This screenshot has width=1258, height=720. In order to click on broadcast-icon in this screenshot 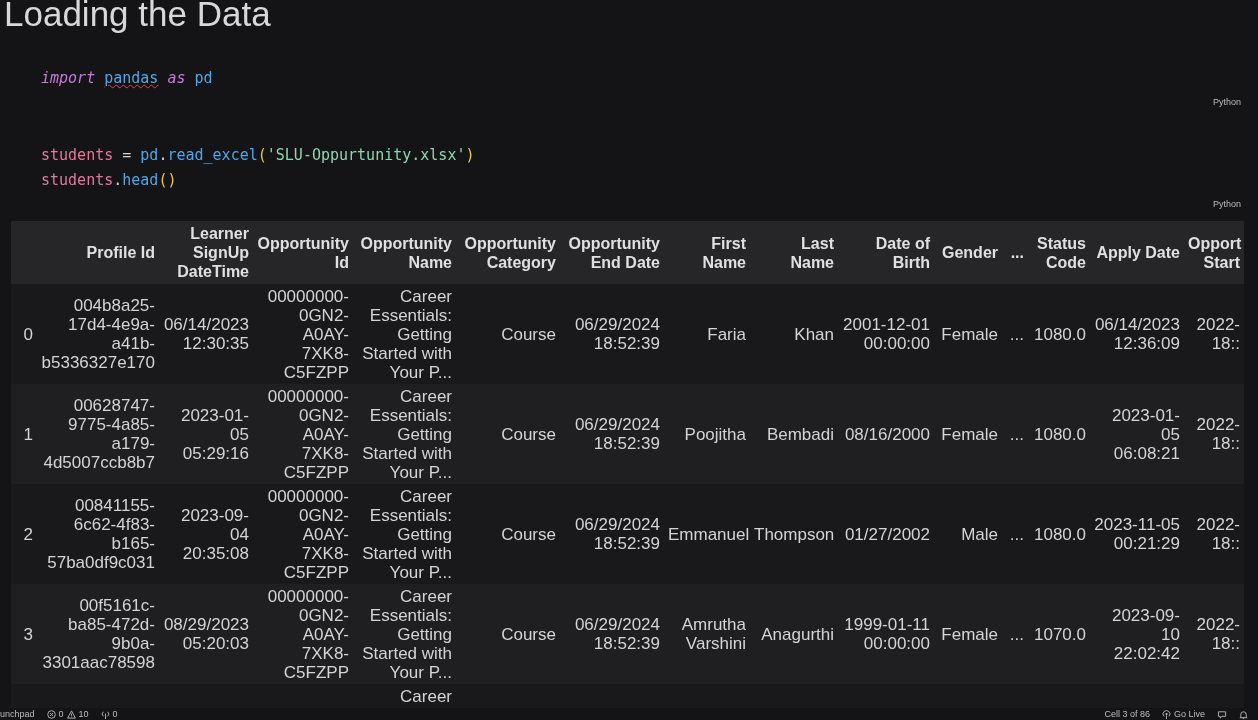, I will do `click(1166, 714)`.